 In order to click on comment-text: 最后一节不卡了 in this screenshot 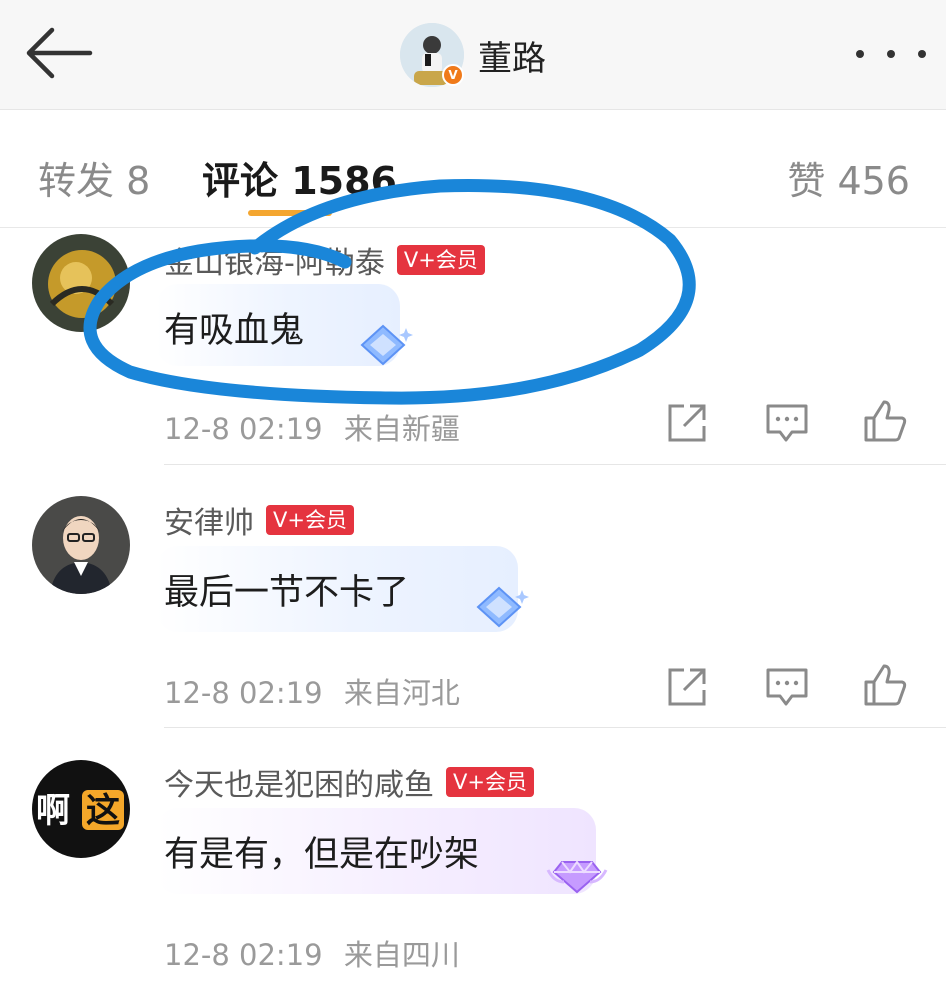, I will do `click(287, 593)`.